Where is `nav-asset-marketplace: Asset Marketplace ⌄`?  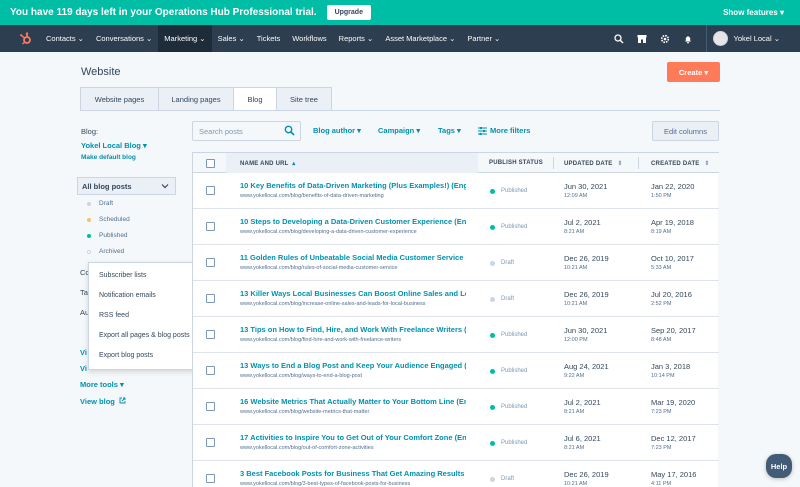
nav-asset-marketplace: Asset Marketplace ⌄ is located at coordinates (420, 38).